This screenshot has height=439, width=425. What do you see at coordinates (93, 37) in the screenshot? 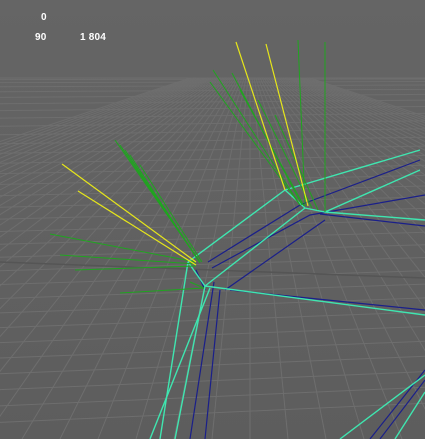
I see `hud-readout-right: 1 804` at bounding box center [93, 37].